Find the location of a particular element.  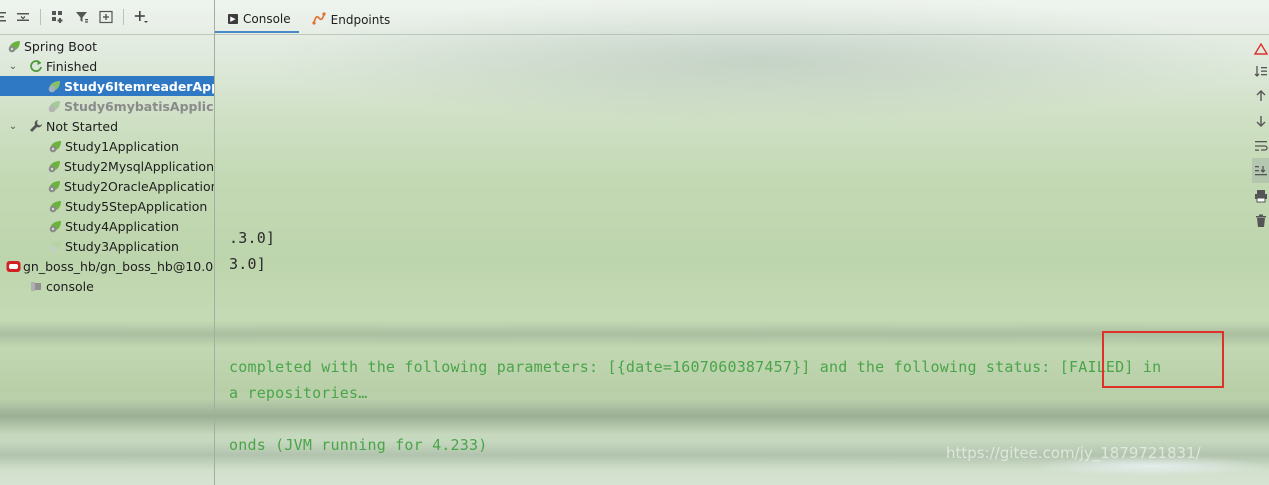

tree-label: Not Started is located at coordinates (82, 126).